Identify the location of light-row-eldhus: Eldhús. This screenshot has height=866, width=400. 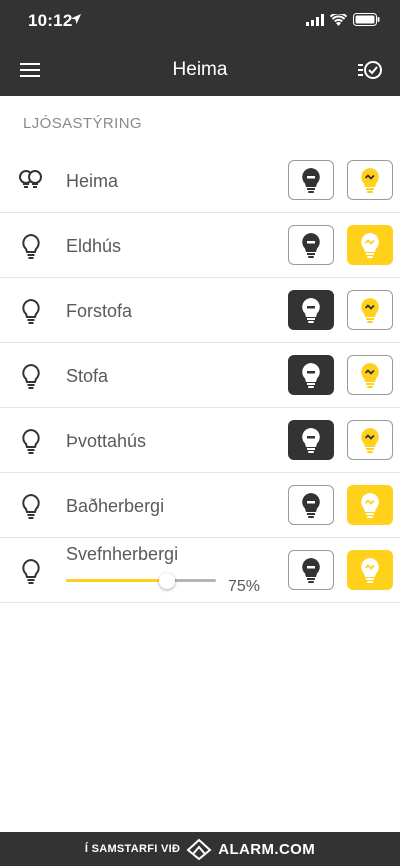
(200, 245).